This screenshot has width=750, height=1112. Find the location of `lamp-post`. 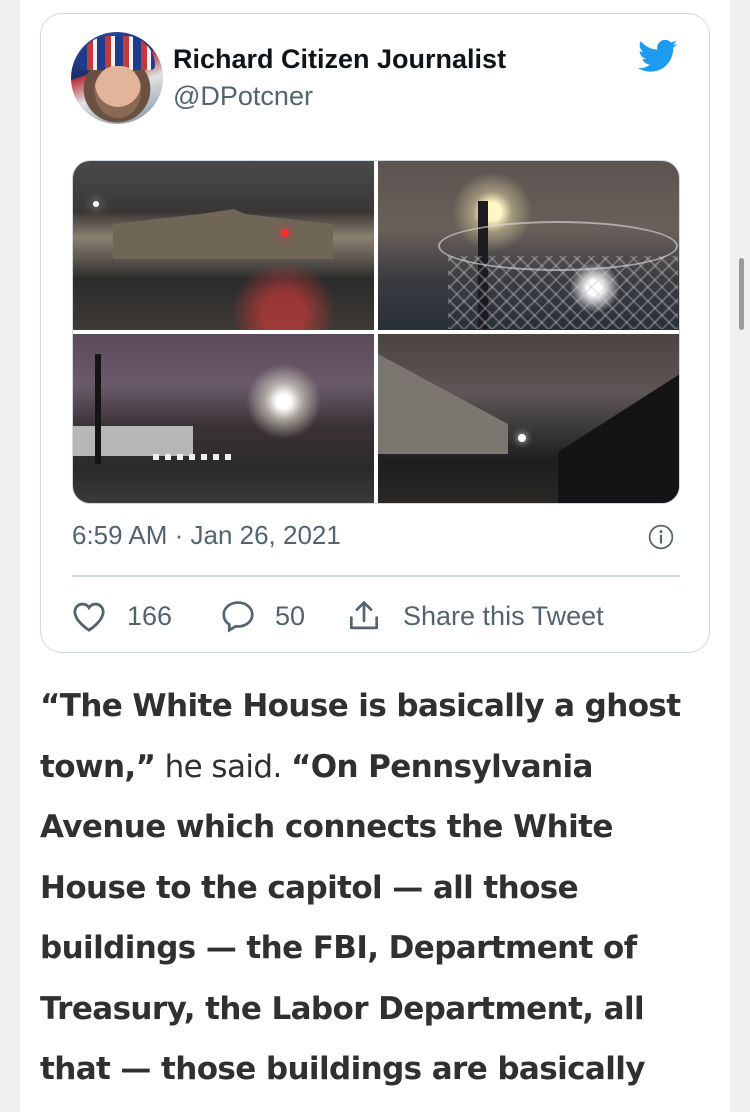

lamp-post is located at coordinates (98, 409).